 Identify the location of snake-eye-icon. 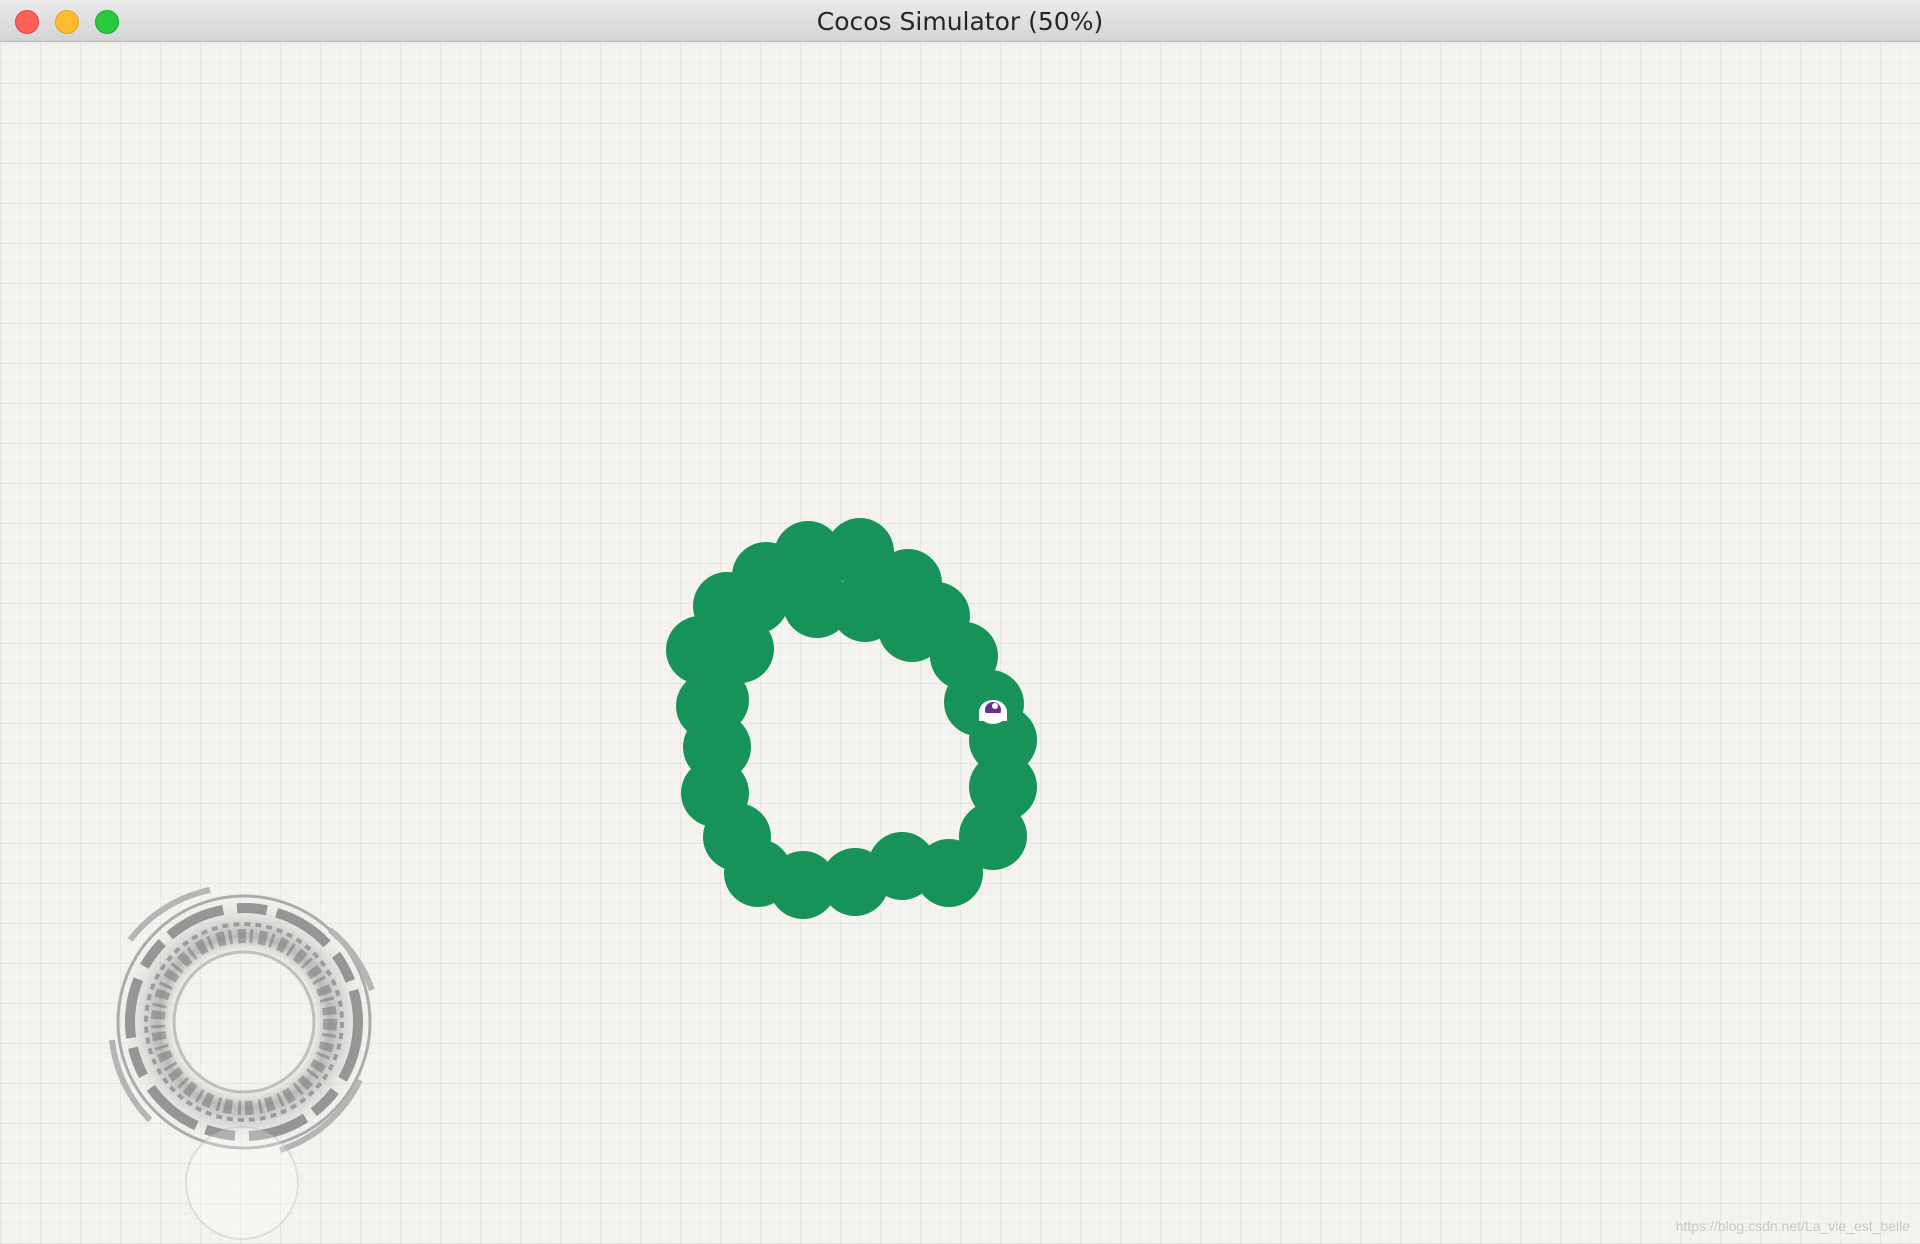
(993, 712).